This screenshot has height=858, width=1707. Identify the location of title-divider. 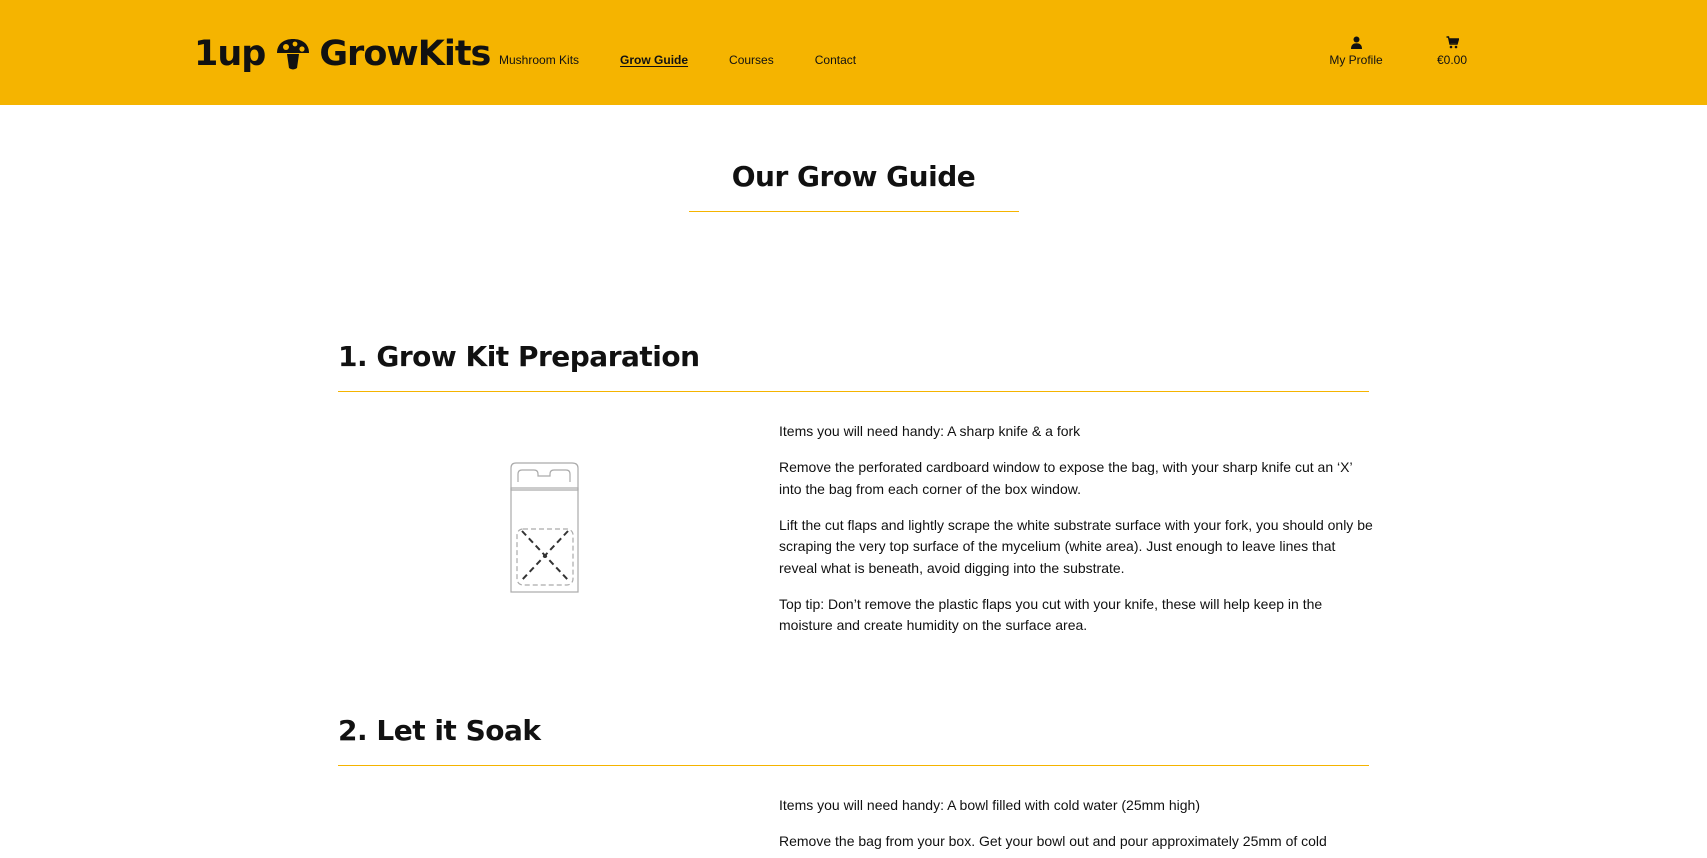
(854, 211).